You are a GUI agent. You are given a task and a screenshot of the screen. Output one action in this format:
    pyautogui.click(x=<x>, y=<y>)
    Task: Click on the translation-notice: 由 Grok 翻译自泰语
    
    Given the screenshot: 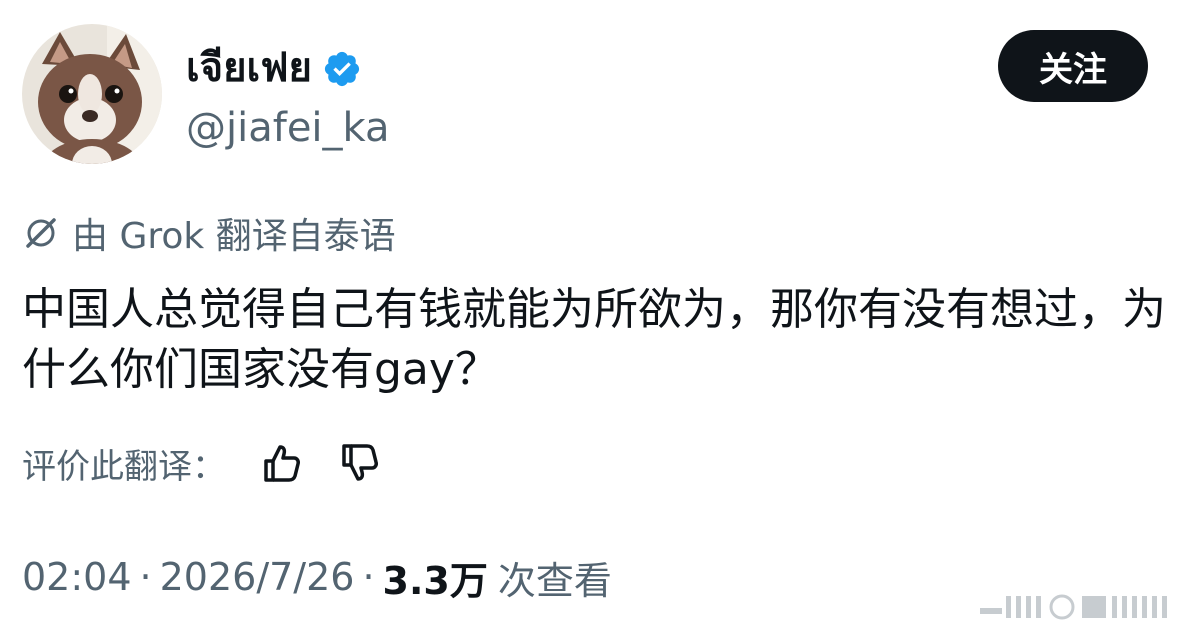 What is the action you would take?
    pyautogui.click(x=209, y=233)
    